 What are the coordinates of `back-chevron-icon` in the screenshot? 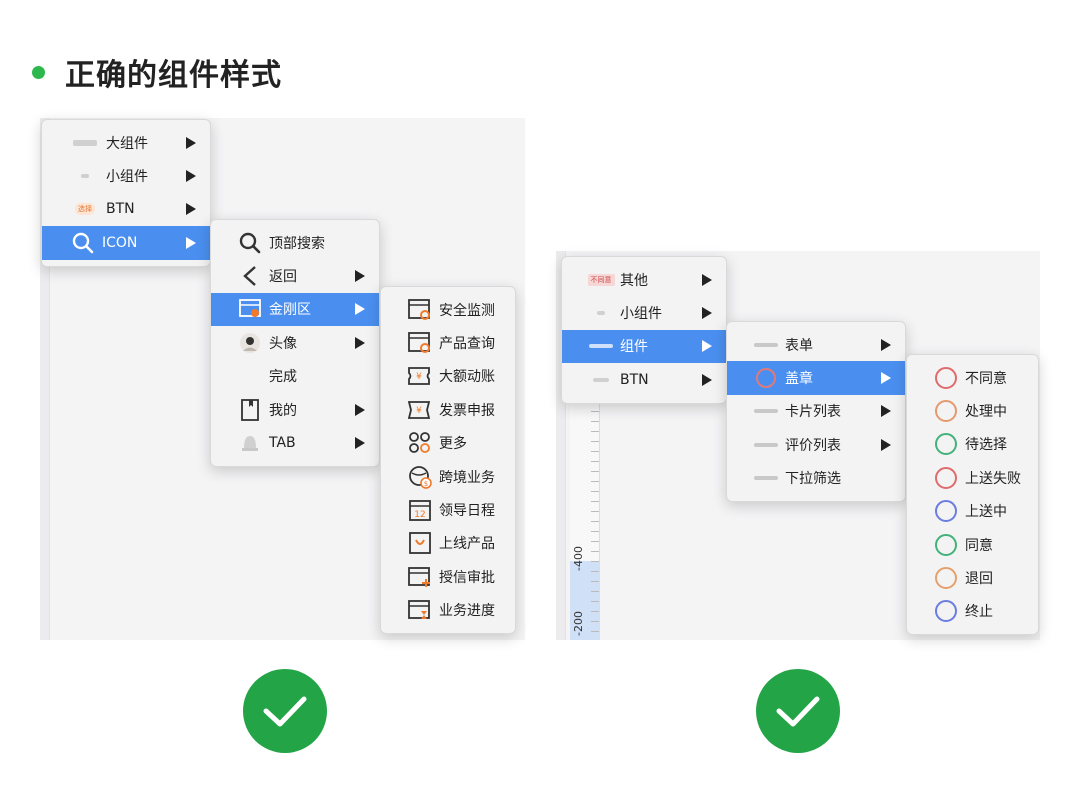 It's located at (250, 276).